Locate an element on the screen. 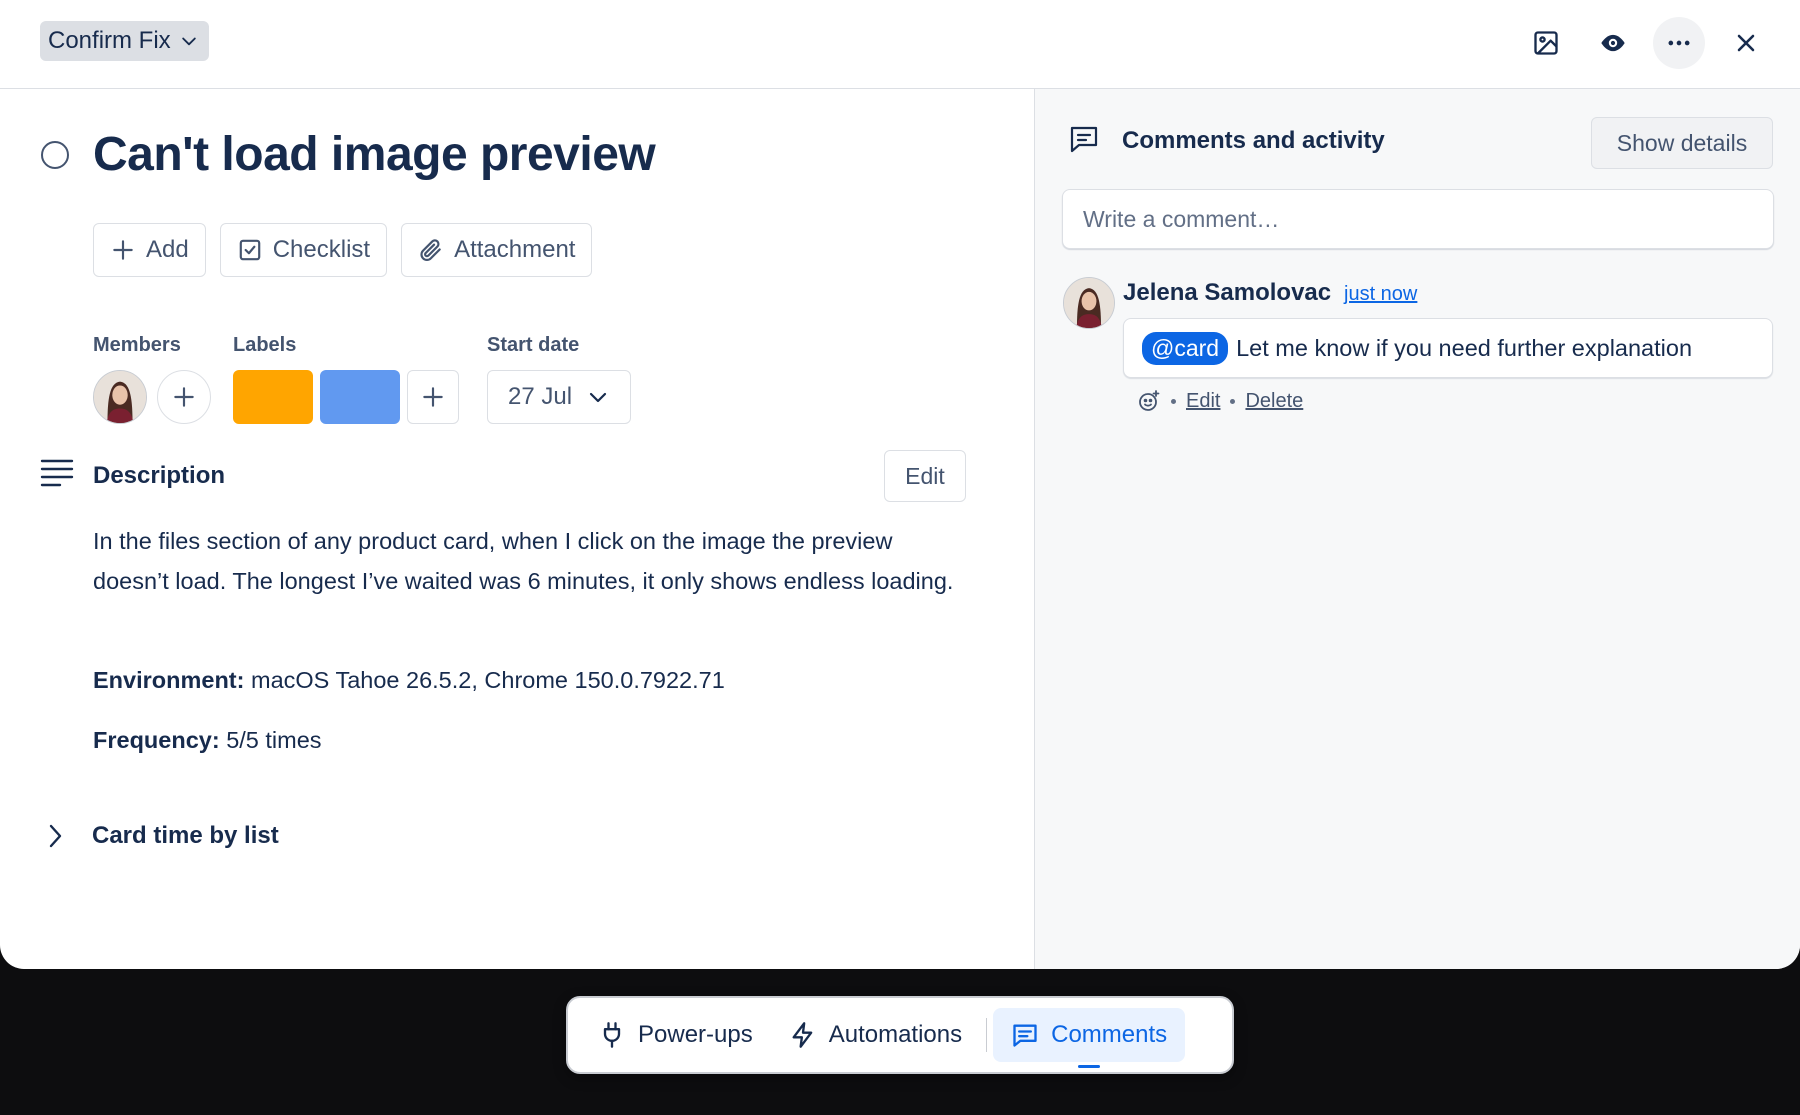  card-header: Confirm Fix is located at coordinates (900, 44).